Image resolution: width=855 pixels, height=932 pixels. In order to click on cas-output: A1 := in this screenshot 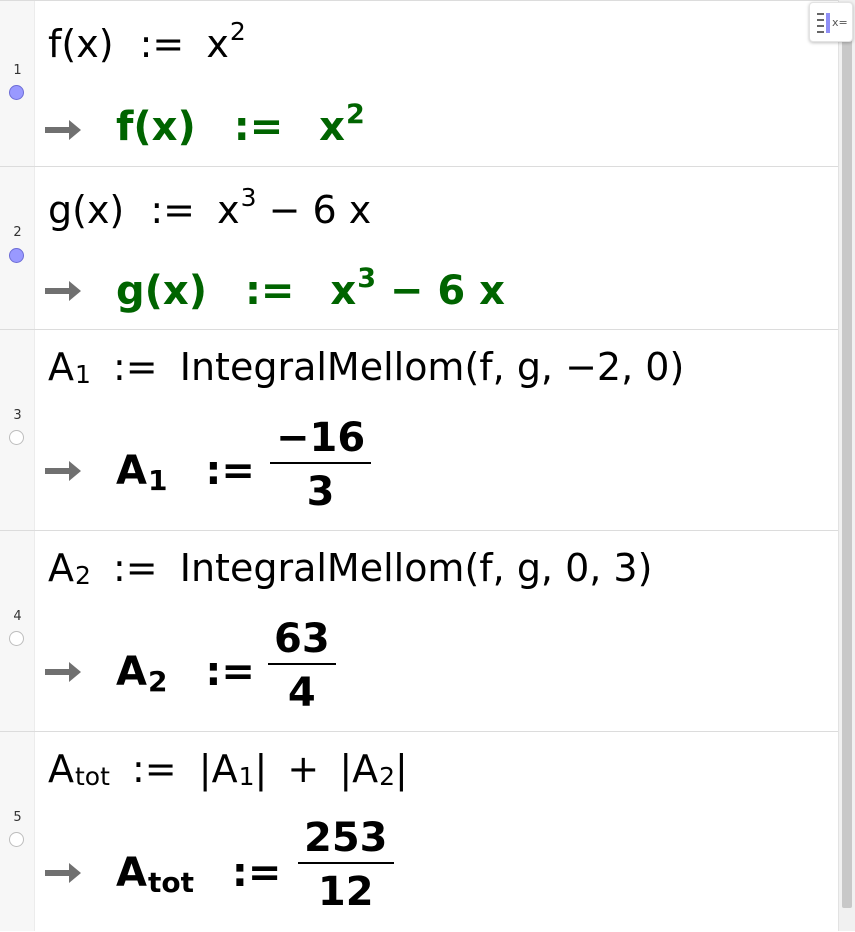, I will do `click(196, 471)`.